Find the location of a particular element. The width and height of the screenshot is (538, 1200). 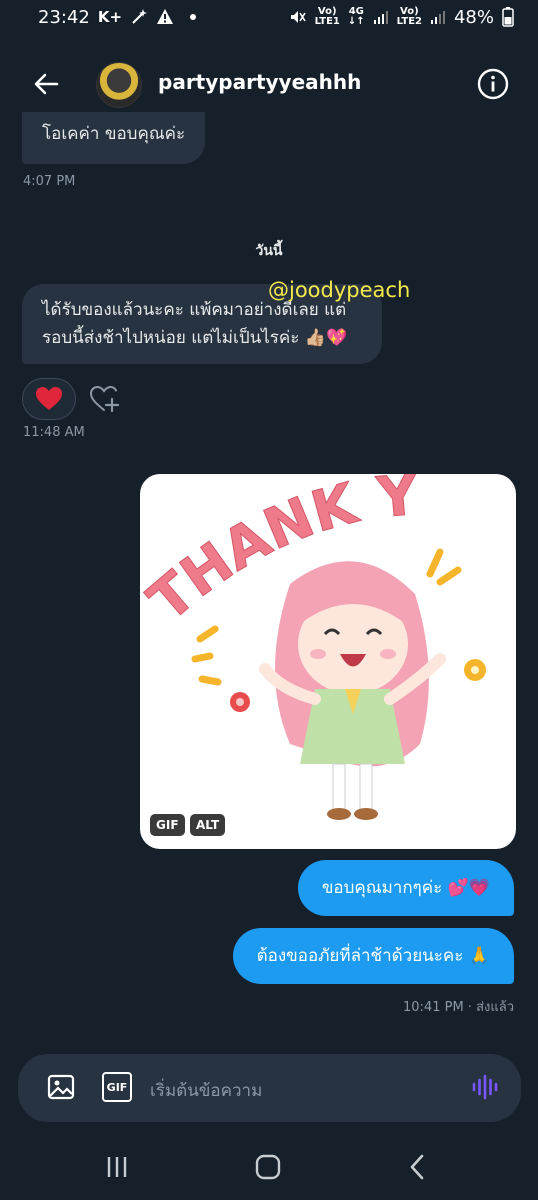

voice-wave-icon is located at coordinates (485, 1087).